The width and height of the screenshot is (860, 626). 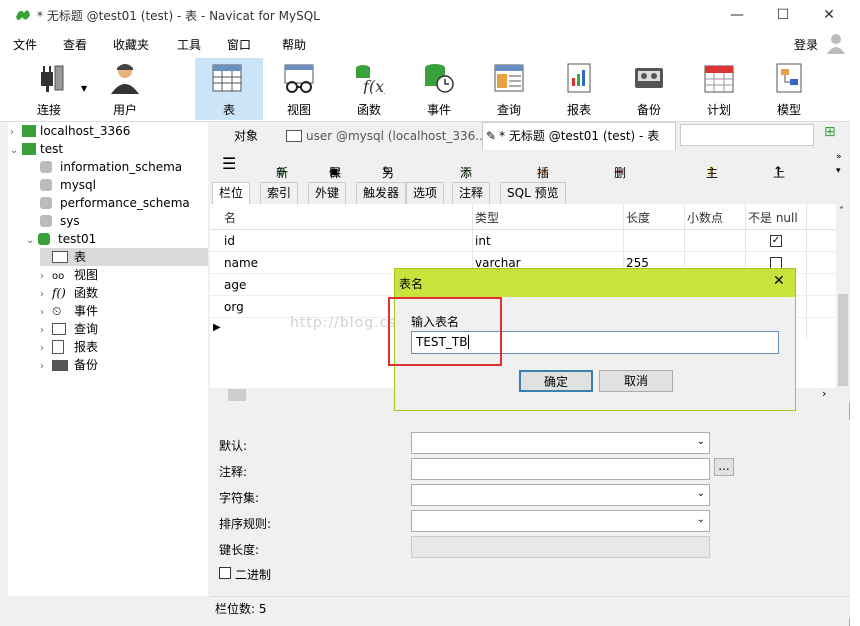 What do you see at coordinates (69, 311) in the screenshot?
I see `tree-node-events: › ⏲ 事件` at bounding box center [69, 311].